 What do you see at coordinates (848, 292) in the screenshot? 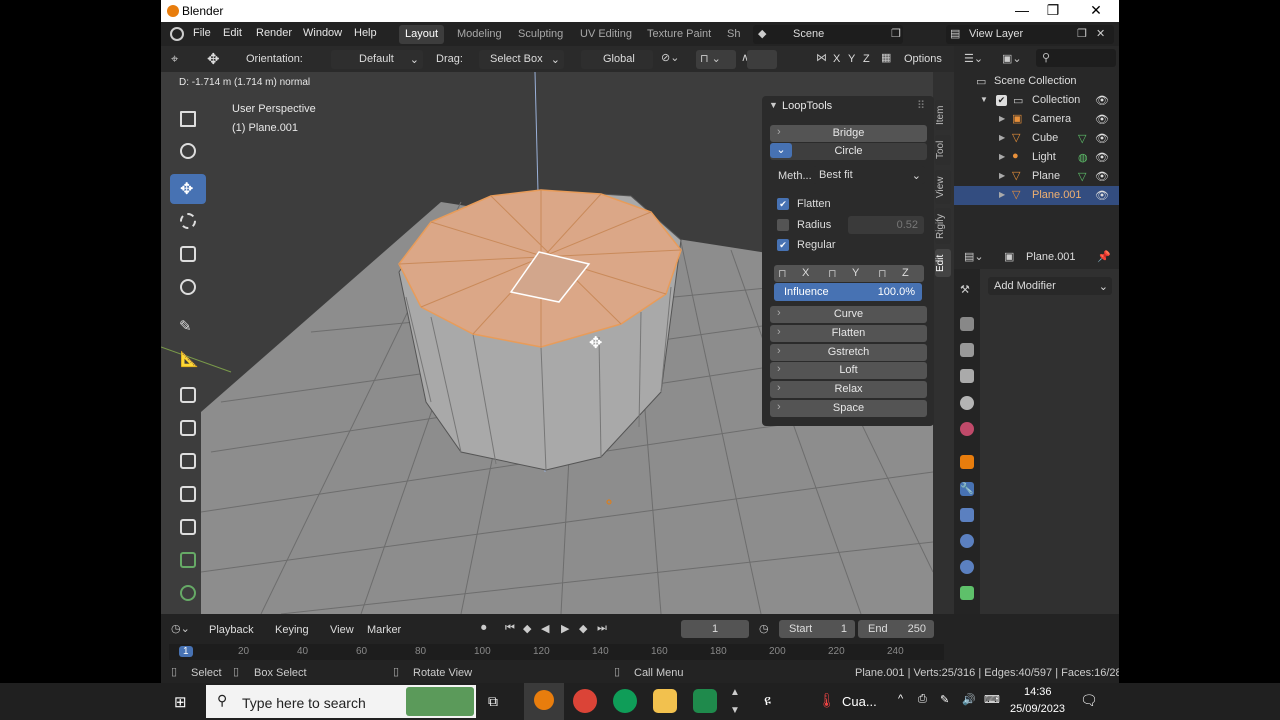
I see `influence-slider: Influence 100.0%` at bounding box center [848, 292].